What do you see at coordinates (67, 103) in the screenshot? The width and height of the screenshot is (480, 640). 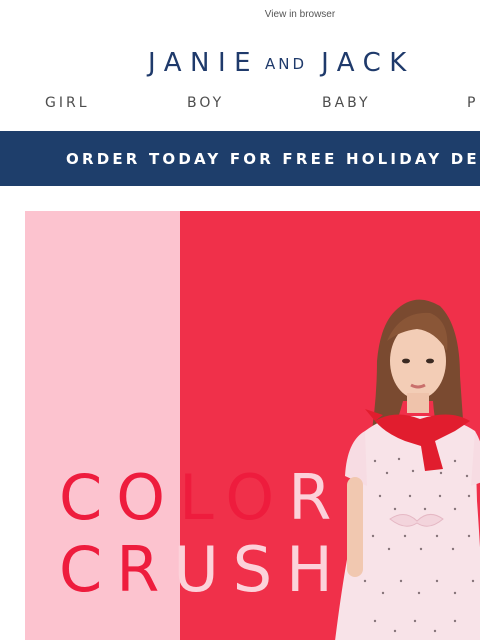 I see `nav-item-girl: GIRL` at bounding box center [67, 103].